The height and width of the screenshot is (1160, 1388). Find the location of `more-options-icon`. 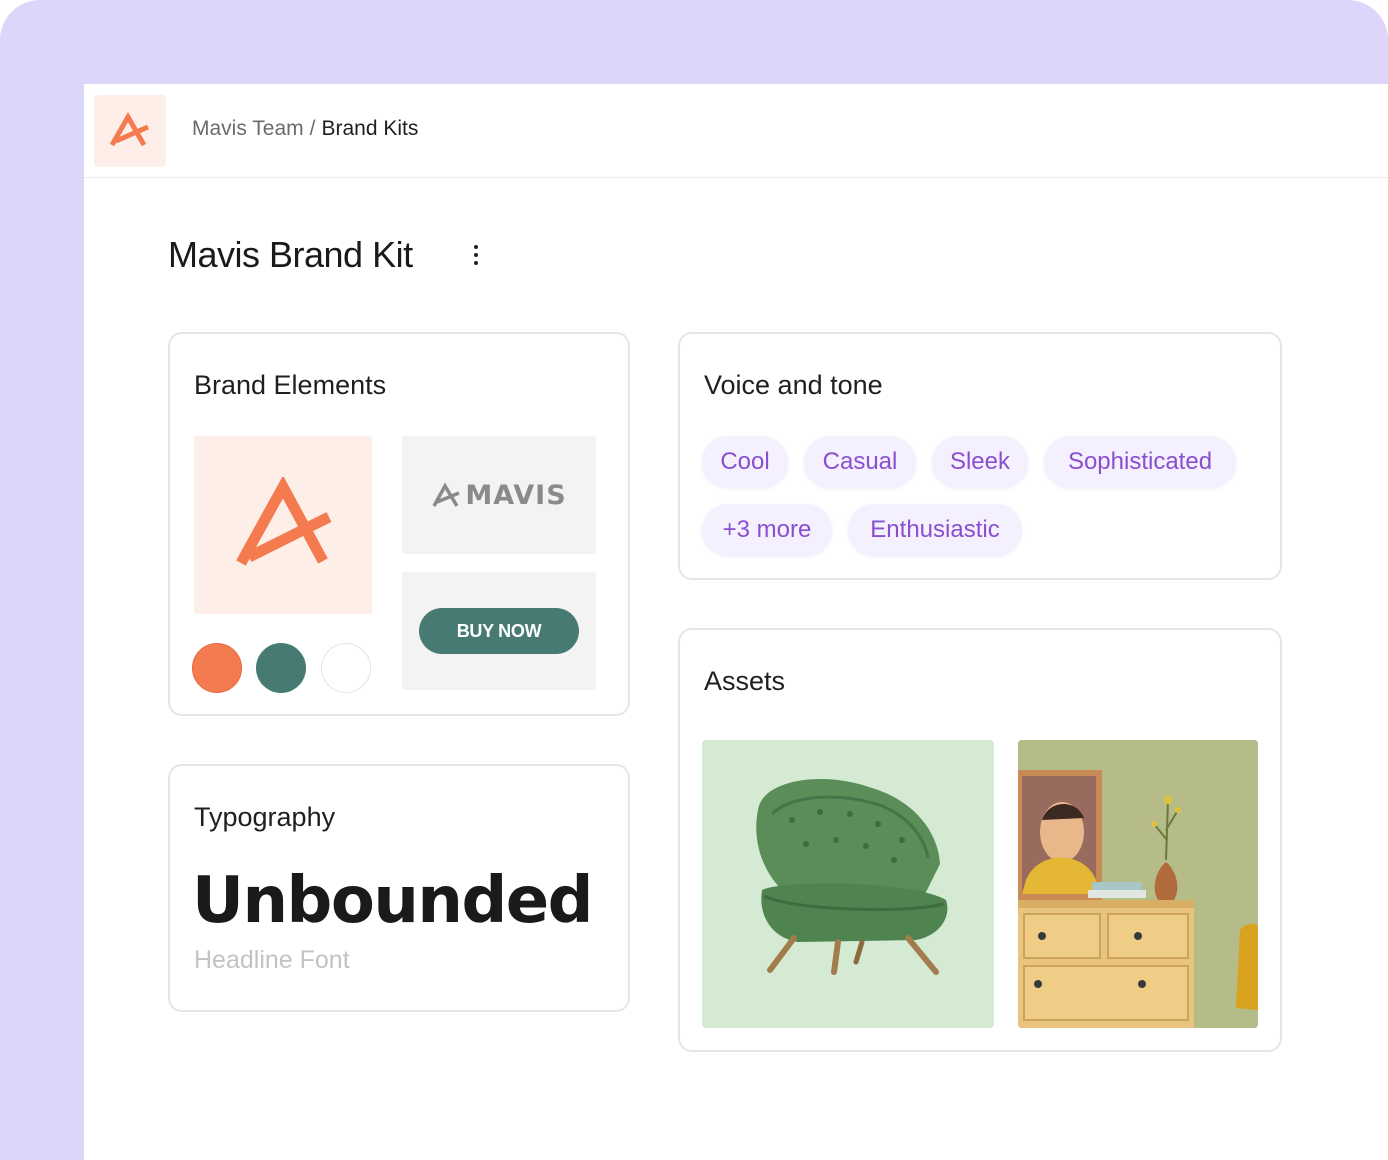

more-options-icon is located at coordinates (476, 255).